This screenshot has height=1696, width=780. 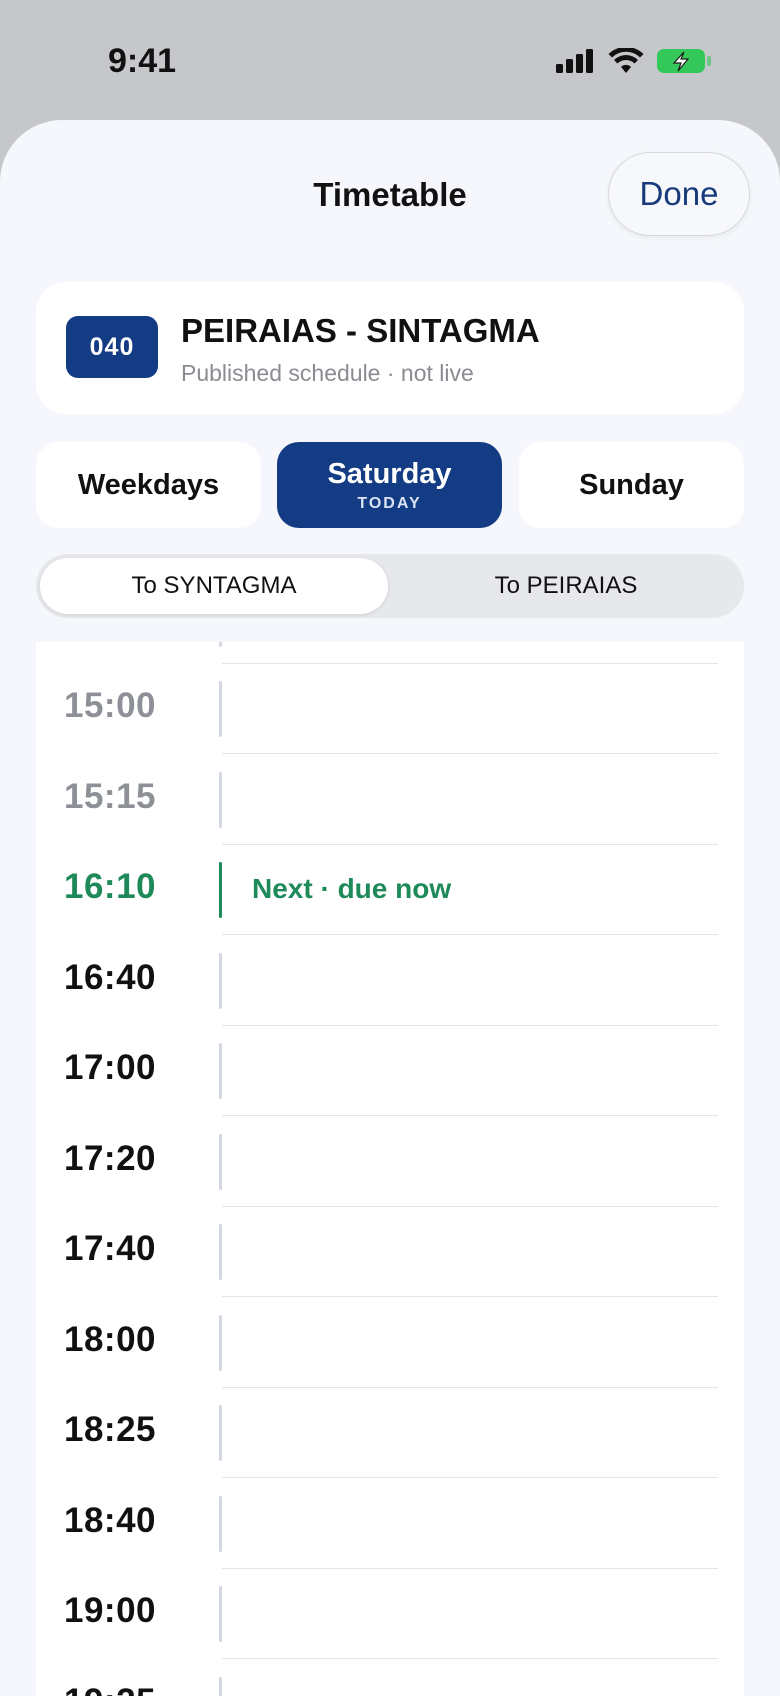 What do you see at coordinates (390, 586) in the screenshot?
I see `direction-segmented-control: To SYNTAGMA To PEIRAIAS` at bounding box center [390, 586].